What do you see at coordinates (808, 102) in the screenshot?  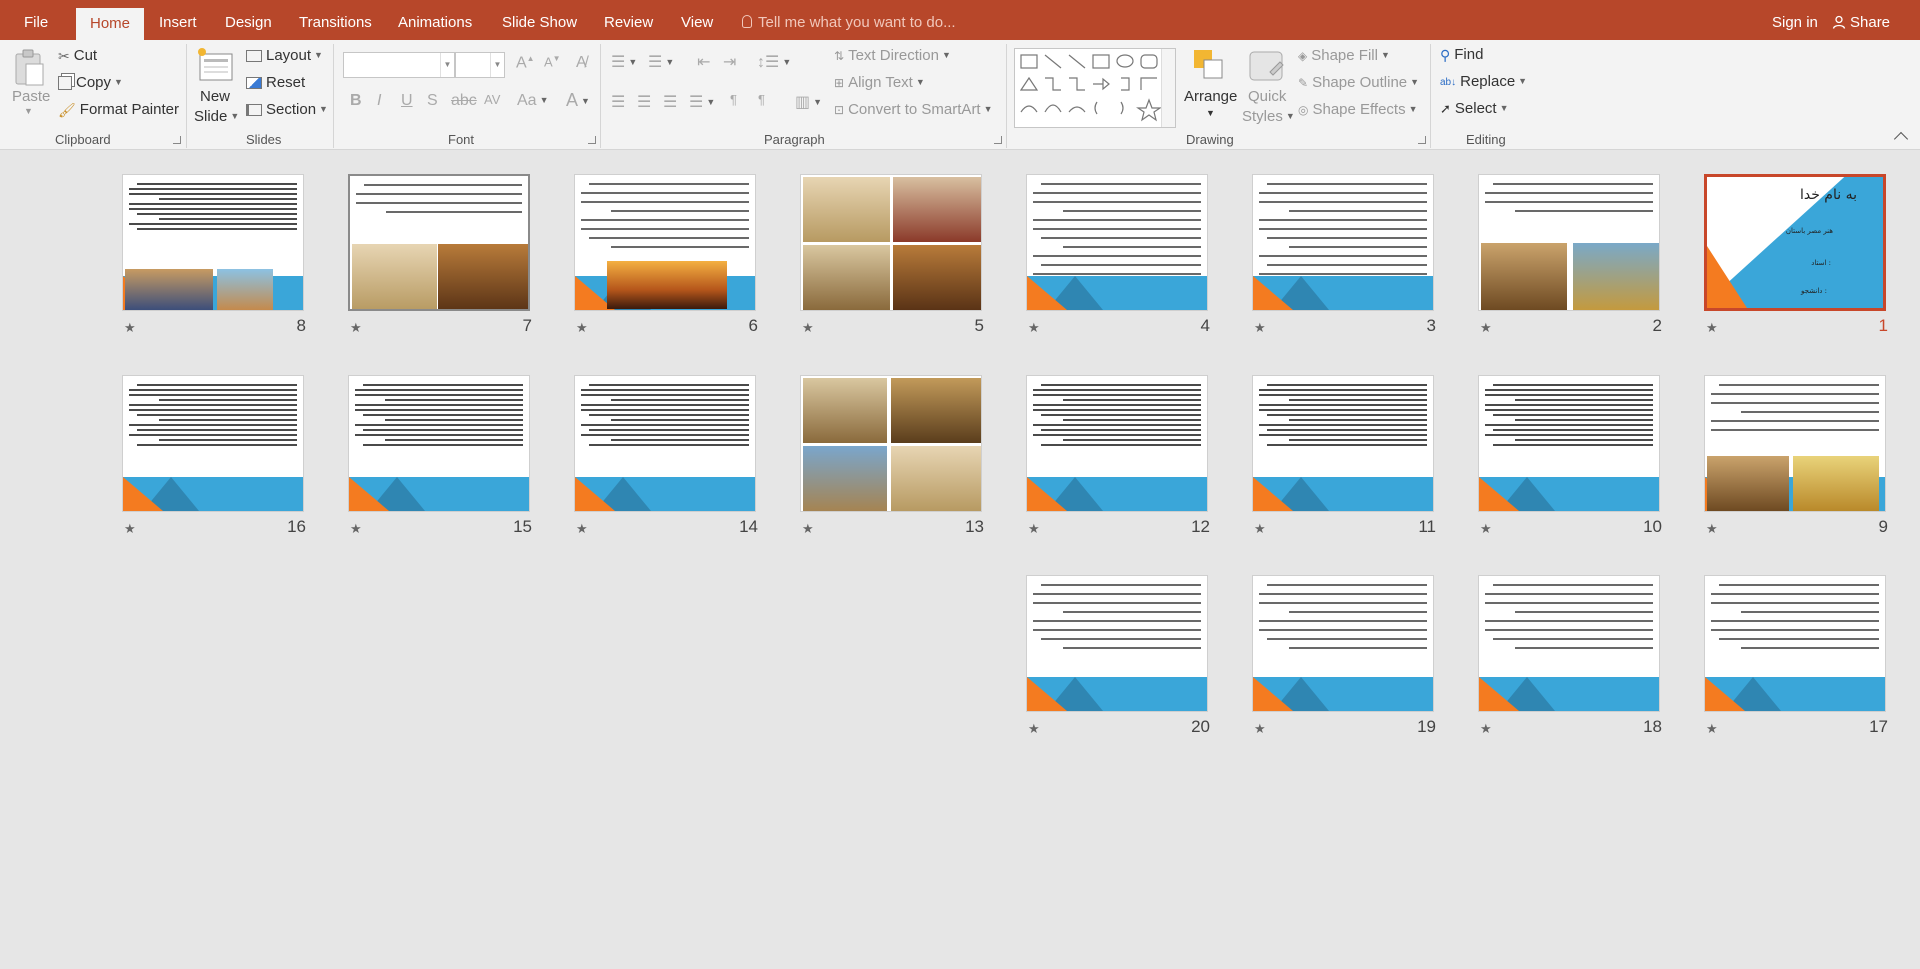 I see `columns-icon: ▥ ▼` at bounding box center [808, 102].